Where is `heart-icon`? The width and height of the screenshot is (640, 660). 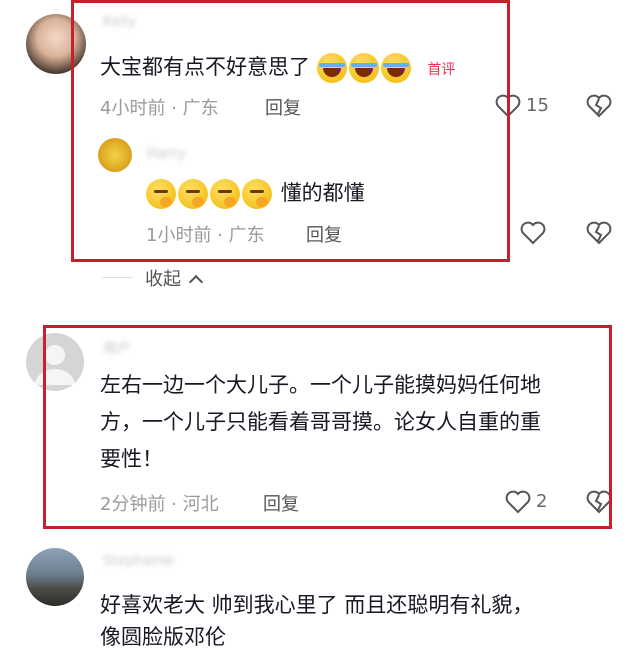 heart-icon is located at coordinates (533, 233).